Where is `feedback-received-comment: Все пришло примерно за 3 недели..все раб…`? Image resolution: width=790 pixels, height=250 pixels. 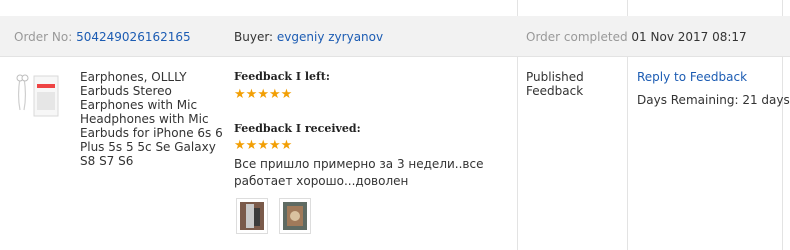
feedback-received-comment: Все пришло примерно за 3 недели..все раб… is located at coordinates (359, 172).